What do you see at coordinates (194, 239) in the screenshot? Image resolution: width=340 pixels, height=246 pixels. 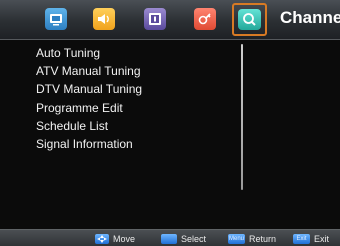 I see `hint-select-label: Select` at bounding box center [194, 239].